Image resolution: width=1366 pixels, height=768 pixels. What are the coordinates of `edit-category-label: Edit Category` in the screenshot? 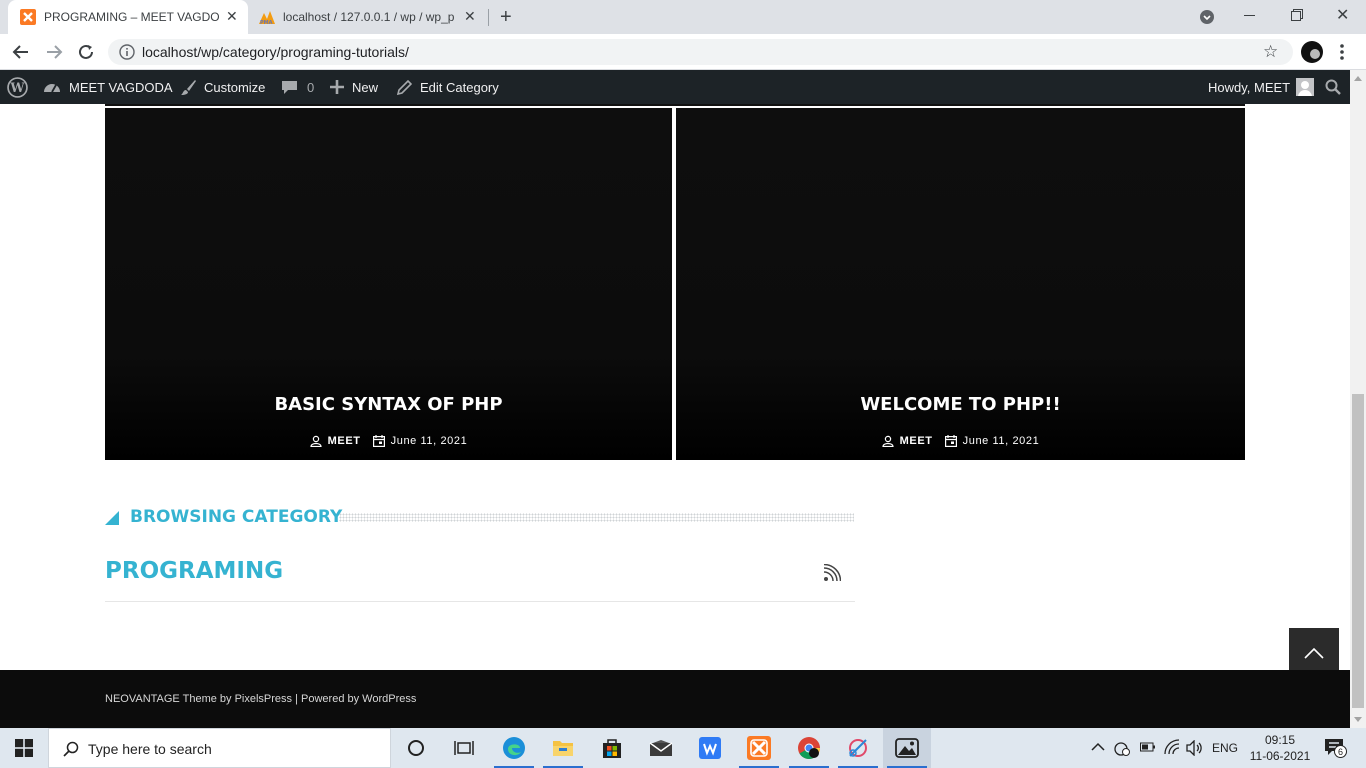 It's located at (459, 87).